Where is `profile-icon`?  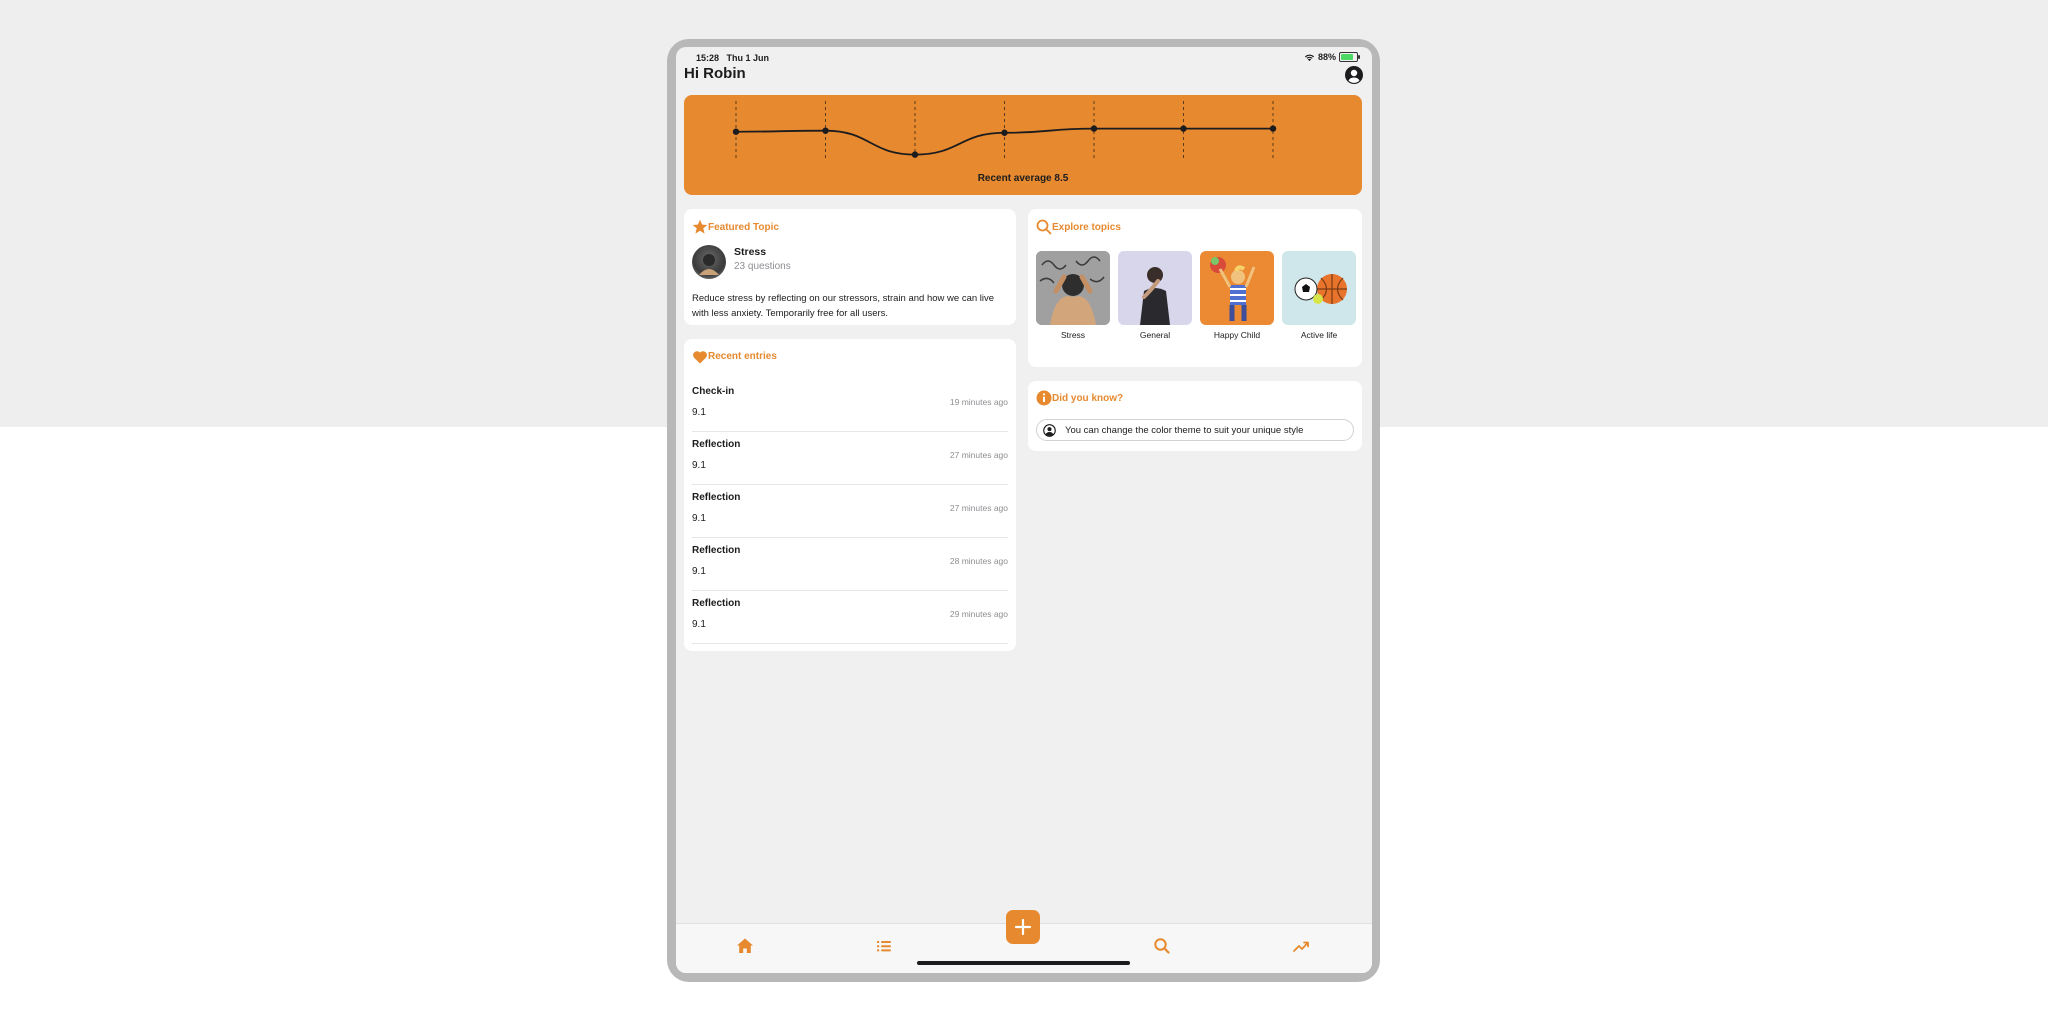
profile-icon is located at coordinates (1354, 75).